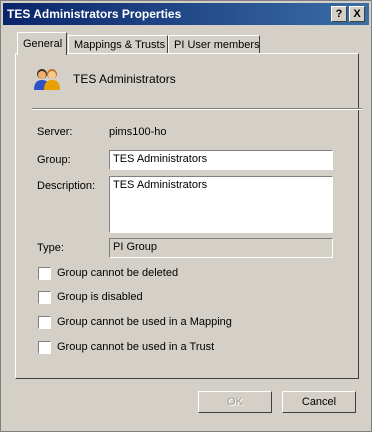 Image resolution: width=372 pixels, height=432 pixels. Describe the element at coordinates (44, 273) in the screenshot. I see `cannot-delete-checkbox` at that location.